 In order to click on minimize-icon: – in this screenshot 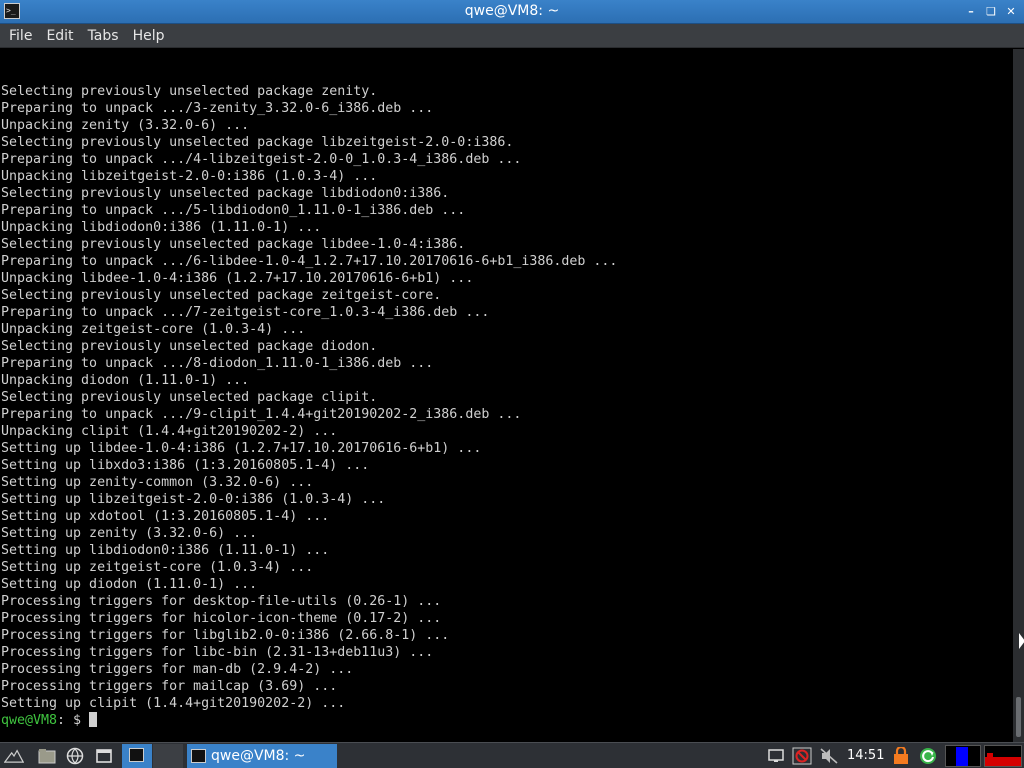, I will do `click(971, 12)`.